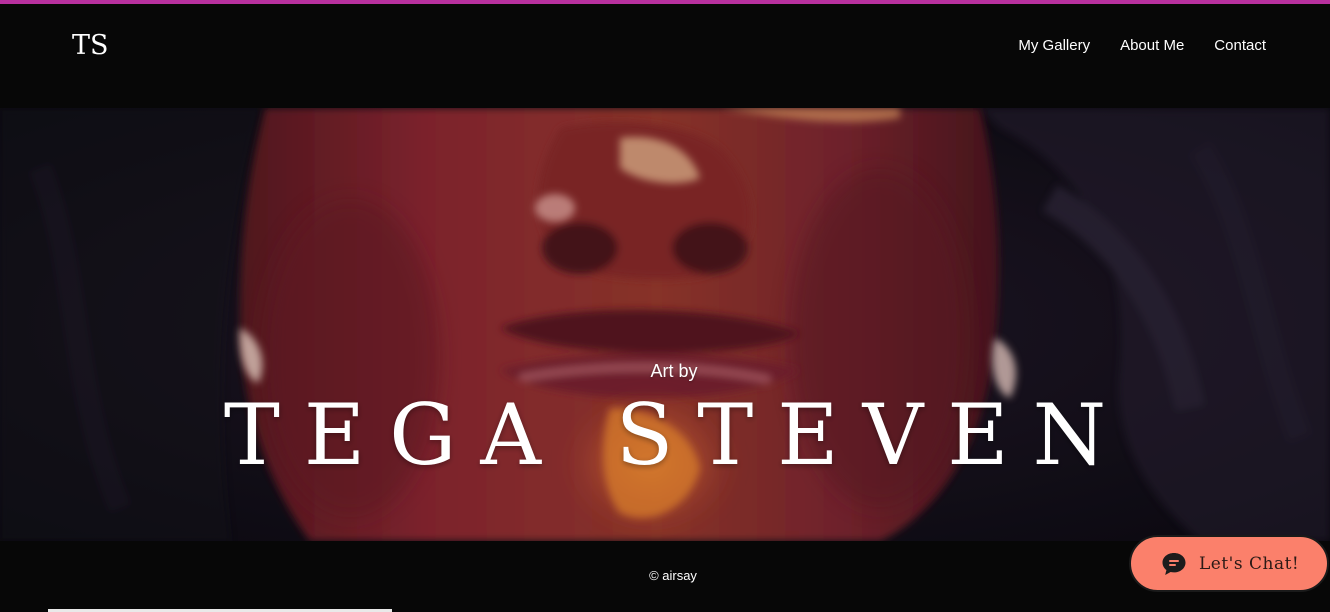 The image size is (1330, 612). I want to click on chat-button: Let's Chat!, so click(1229, 563).